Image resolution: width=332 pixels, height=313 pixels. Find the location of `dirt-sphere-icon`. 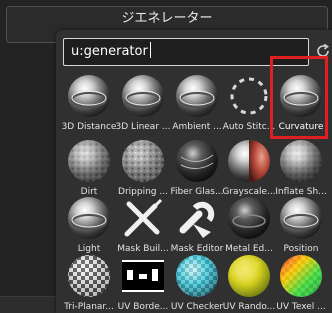

dirt-sphere-icon is located at coordinates (89, 161).